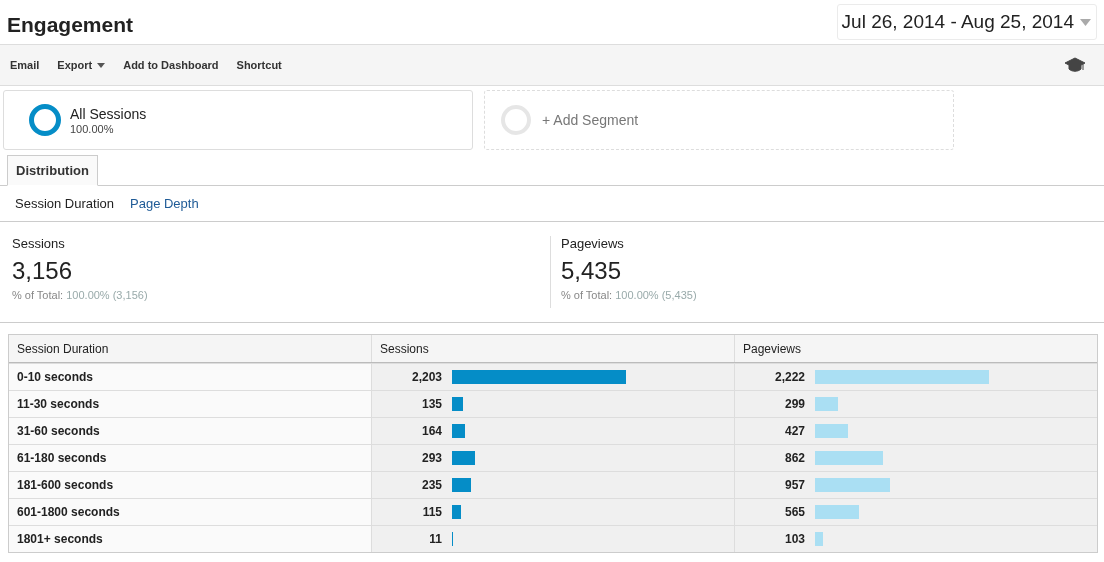 The height and width of the screenshot is (562, 1104). Describe the element at coordinates (719, 120) in the screenshot. I see `add-segment-card: + Add Segment` at that location.